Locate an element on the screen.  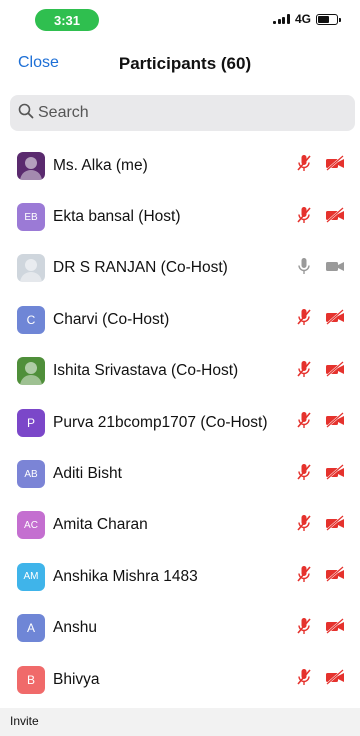
avatar: A is located at coordinates (31, 628).